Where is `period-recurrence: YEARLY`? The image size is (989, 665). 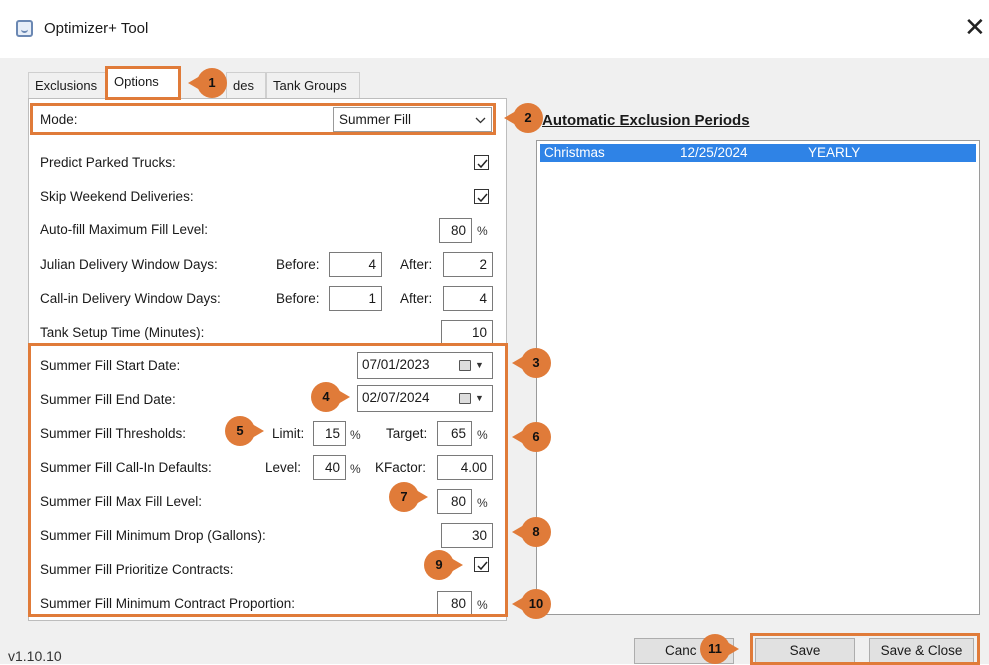
period-recurrence: YEARLY is located at coordinates (834, 152).